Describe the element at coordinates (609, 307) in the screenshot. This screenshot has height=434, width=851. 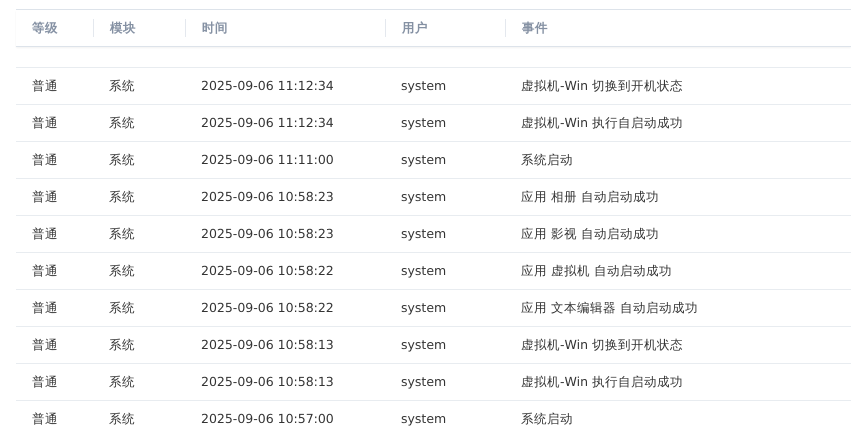
I see `table-cell: 应用 文本编辑器 自动启动成功` at that location.